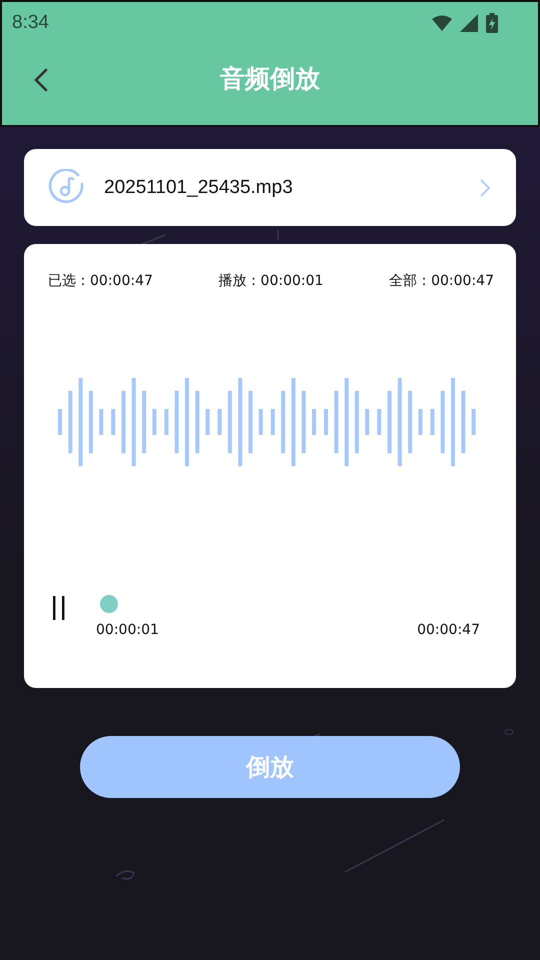  What do you see at coordinates (492, 23) in the screenshot?
I see `battery-icon` at bounding box center [492, 23].